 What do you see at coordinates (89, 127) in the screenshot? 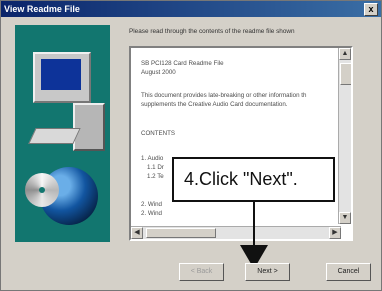
I see `computer-tower-icon` at bounding box center [89, 127].